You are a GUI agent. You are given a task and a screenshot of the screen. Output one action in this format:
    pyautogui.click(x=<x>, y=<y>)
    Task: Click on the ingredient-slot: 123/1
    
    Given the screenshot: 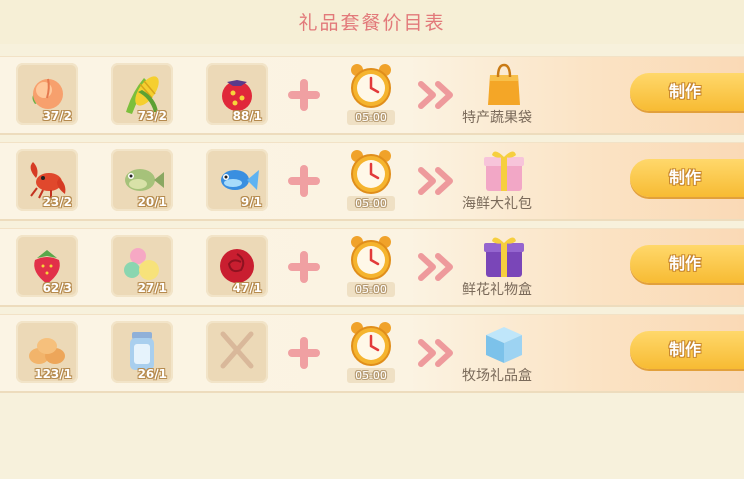 What is the action you would take?
    pyautogui.click(x=47, y=352)
    